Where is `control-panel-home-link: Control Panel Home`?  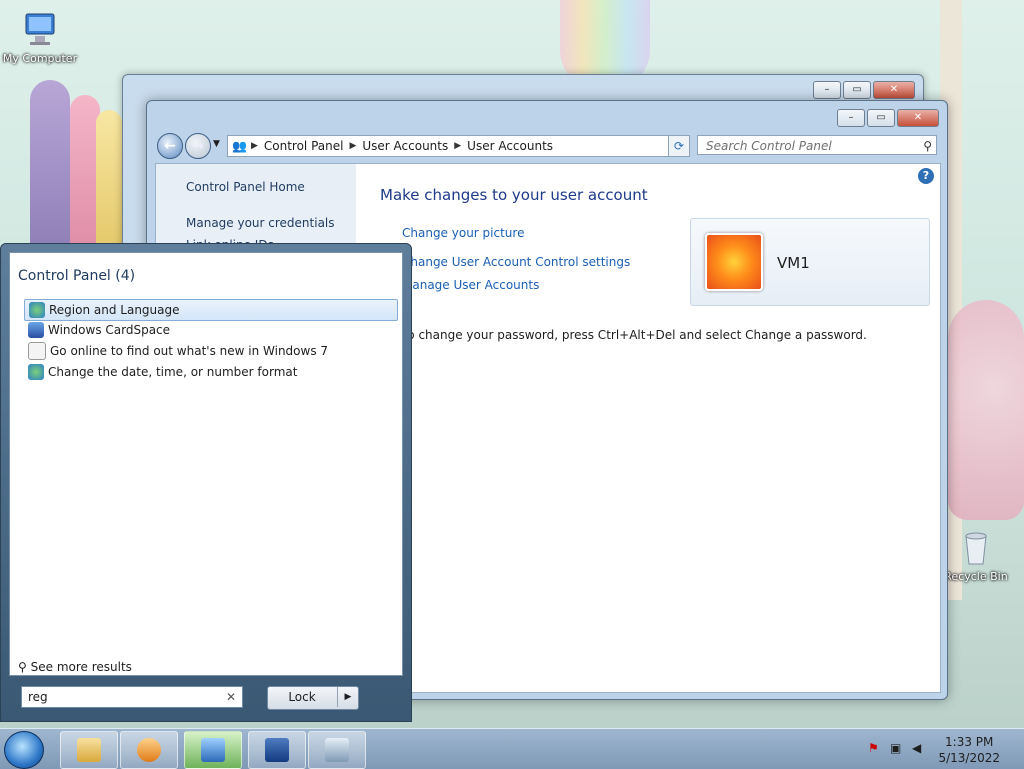 control-panel-home-link: Control Panel Home is located at coordinates (245, 187).